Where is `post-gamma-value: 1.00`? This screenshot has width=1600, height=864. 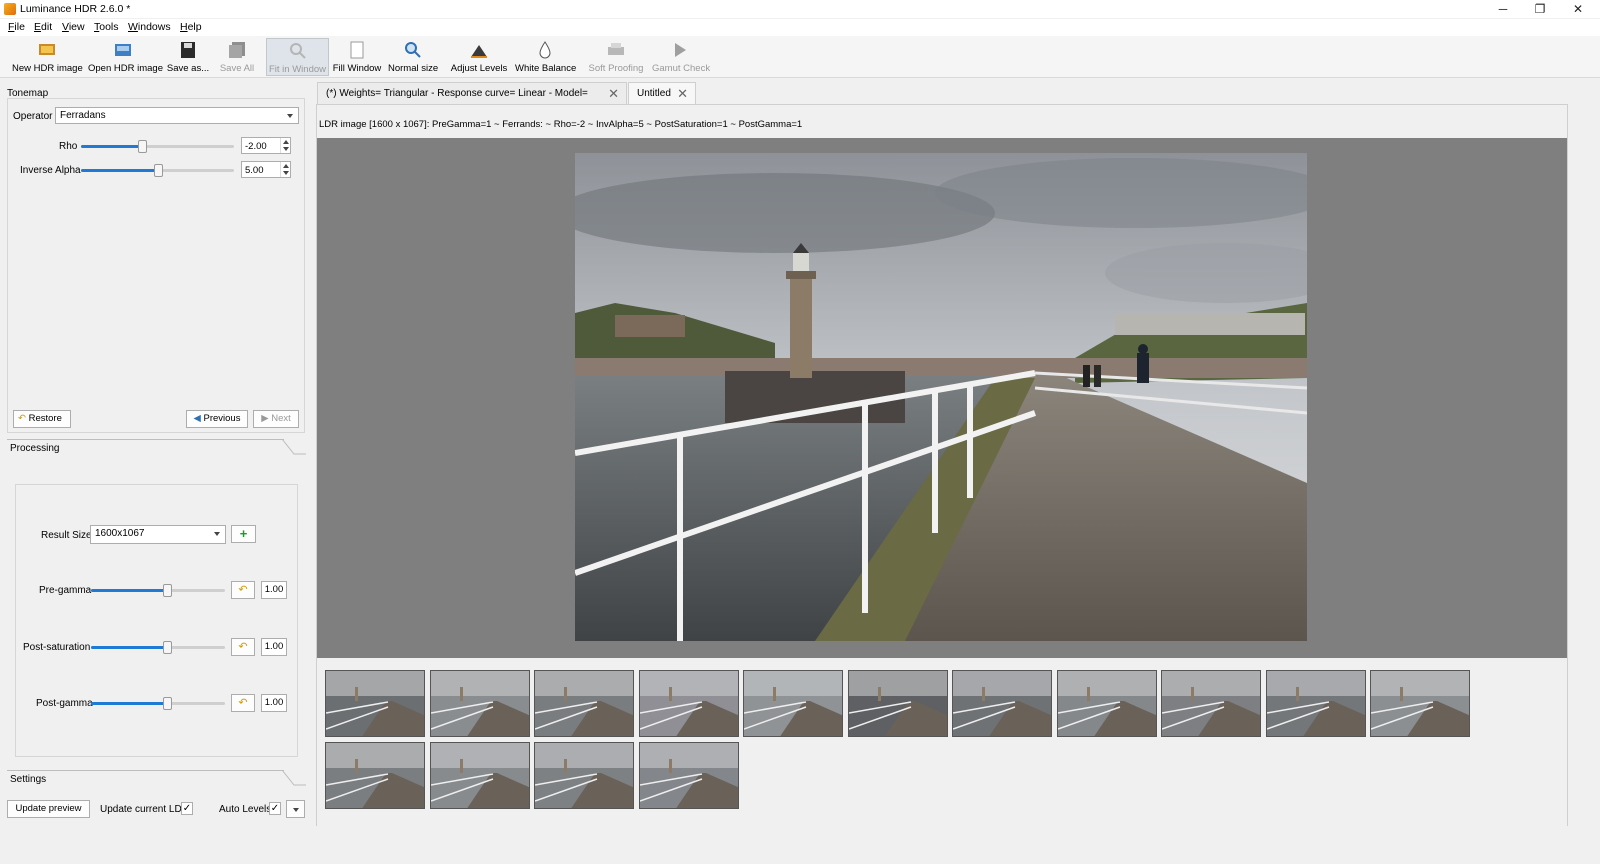 post-gamma-value: 1.00 is located at coordinates (274, 703).